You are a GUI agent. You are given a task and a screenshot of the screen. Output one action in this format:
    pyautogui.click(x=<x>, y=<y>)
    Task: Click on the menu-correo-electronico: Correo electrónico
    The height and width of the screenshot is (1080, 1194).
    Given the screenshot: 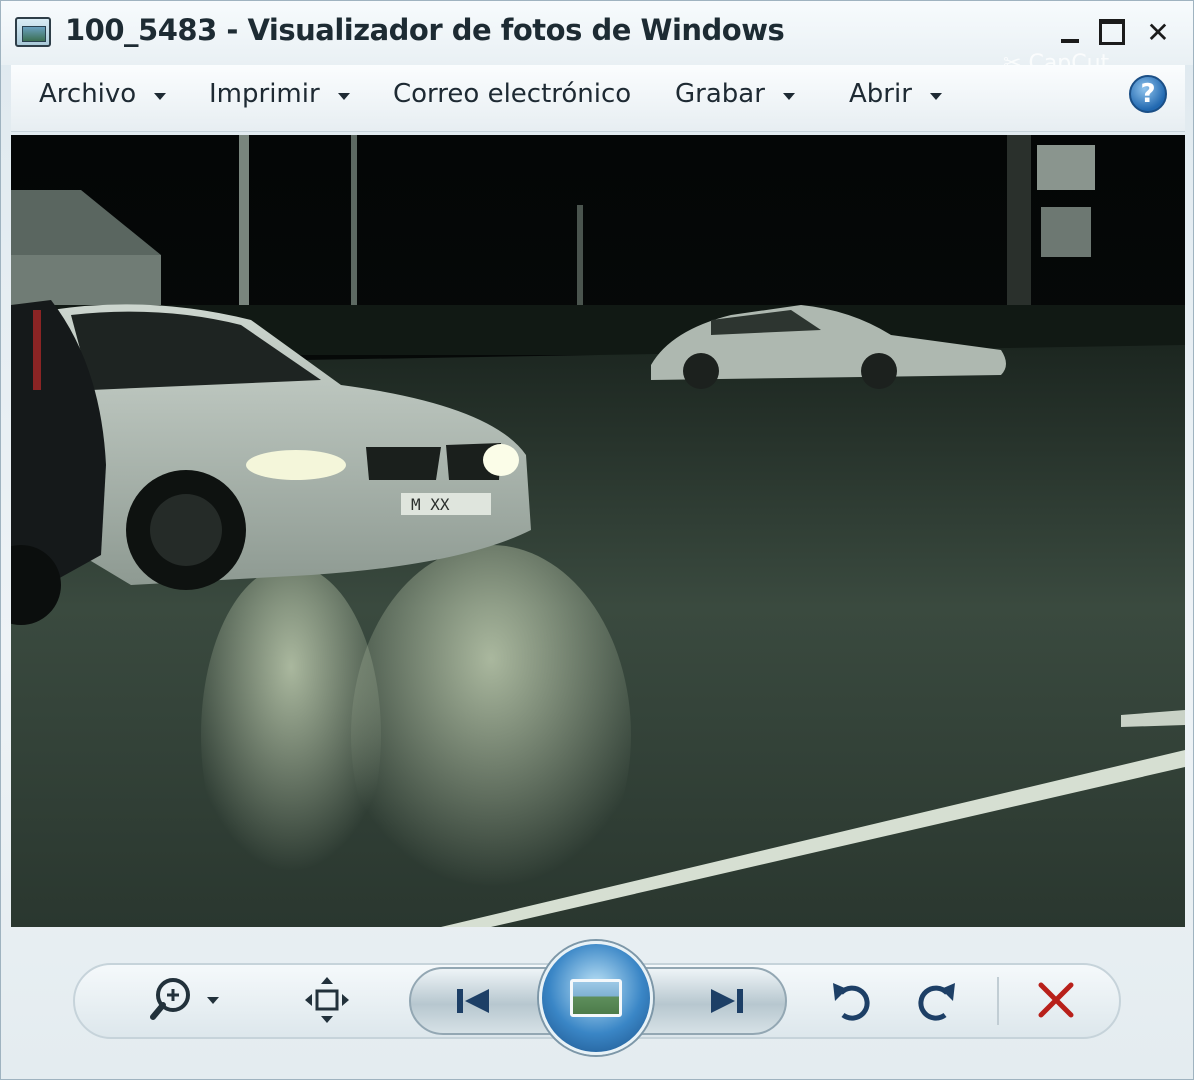 What is the action you would take?
    pyautogui.click(x=512, y=94)
    